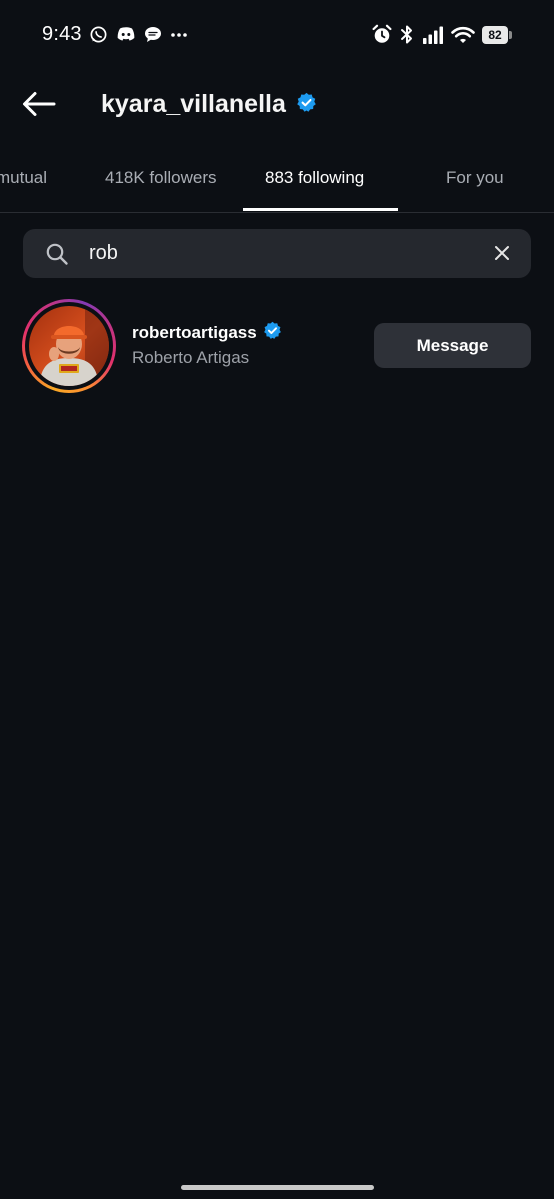 The image size is (554, 1199). What do you see at coordinates (62, 34) in the screenshot?
I see `status-time: 9:43` at bounding box center [62, 34].